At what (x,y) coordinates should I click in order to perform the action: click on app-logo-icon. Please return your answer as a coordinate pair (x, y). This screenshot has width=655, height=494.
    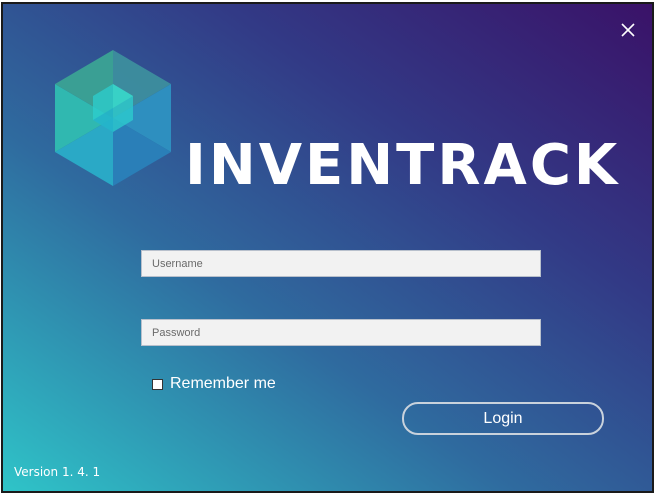
    Looking at the image, I should click on (113, 118).